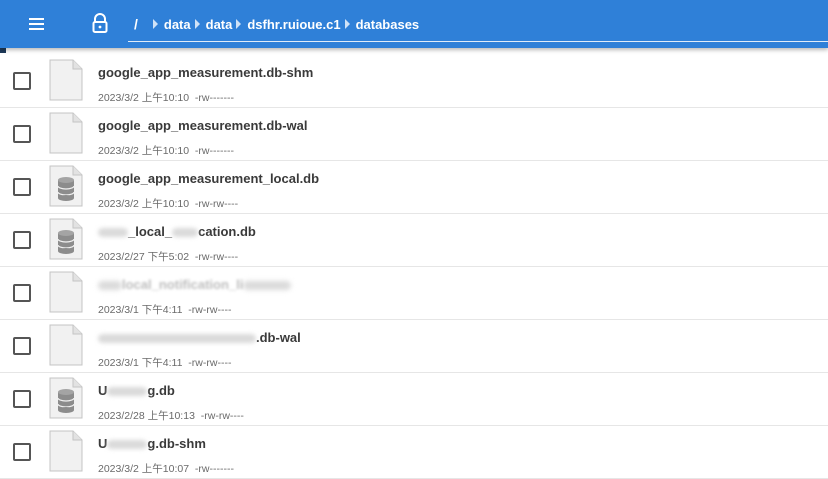 This screenshot has width=828, height=479. I want to click on app-toolbar: / data data dsfhr.ruioue.c1 databases, so click(414, 24).